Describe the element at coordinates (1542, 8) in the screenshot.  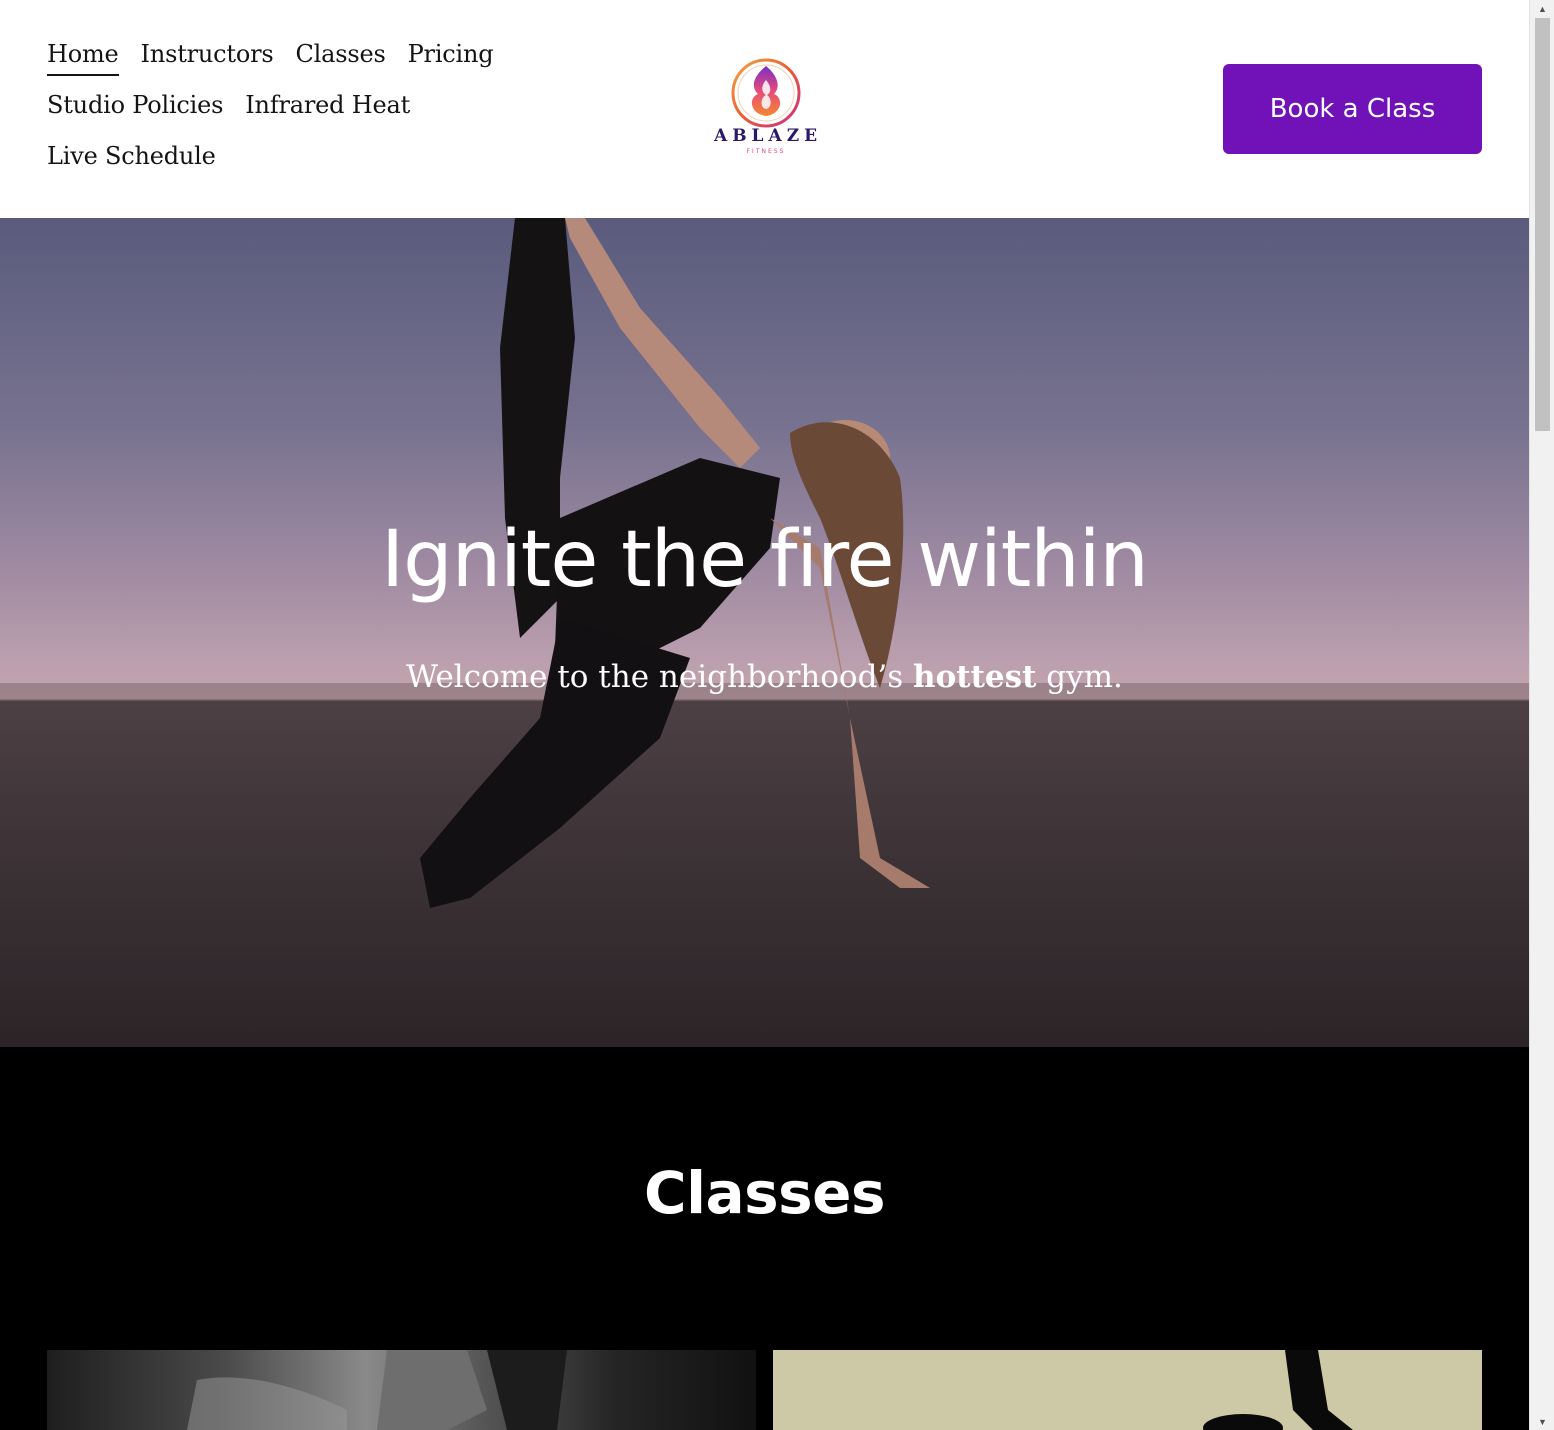
I see `triangle-up-icon: ▲` at that location.